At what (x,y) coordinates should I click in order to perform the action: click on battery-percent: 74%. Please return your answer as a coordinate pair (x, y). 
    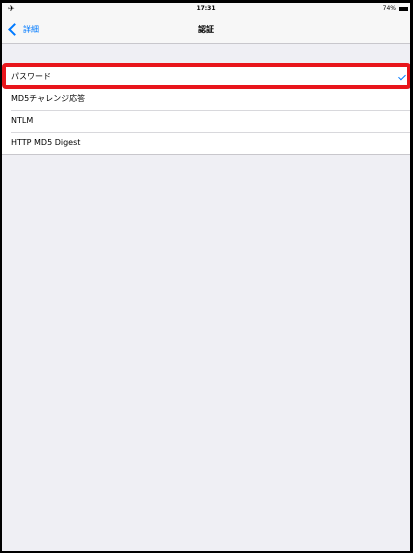
    Looking at the image, I should click on (389, 8).